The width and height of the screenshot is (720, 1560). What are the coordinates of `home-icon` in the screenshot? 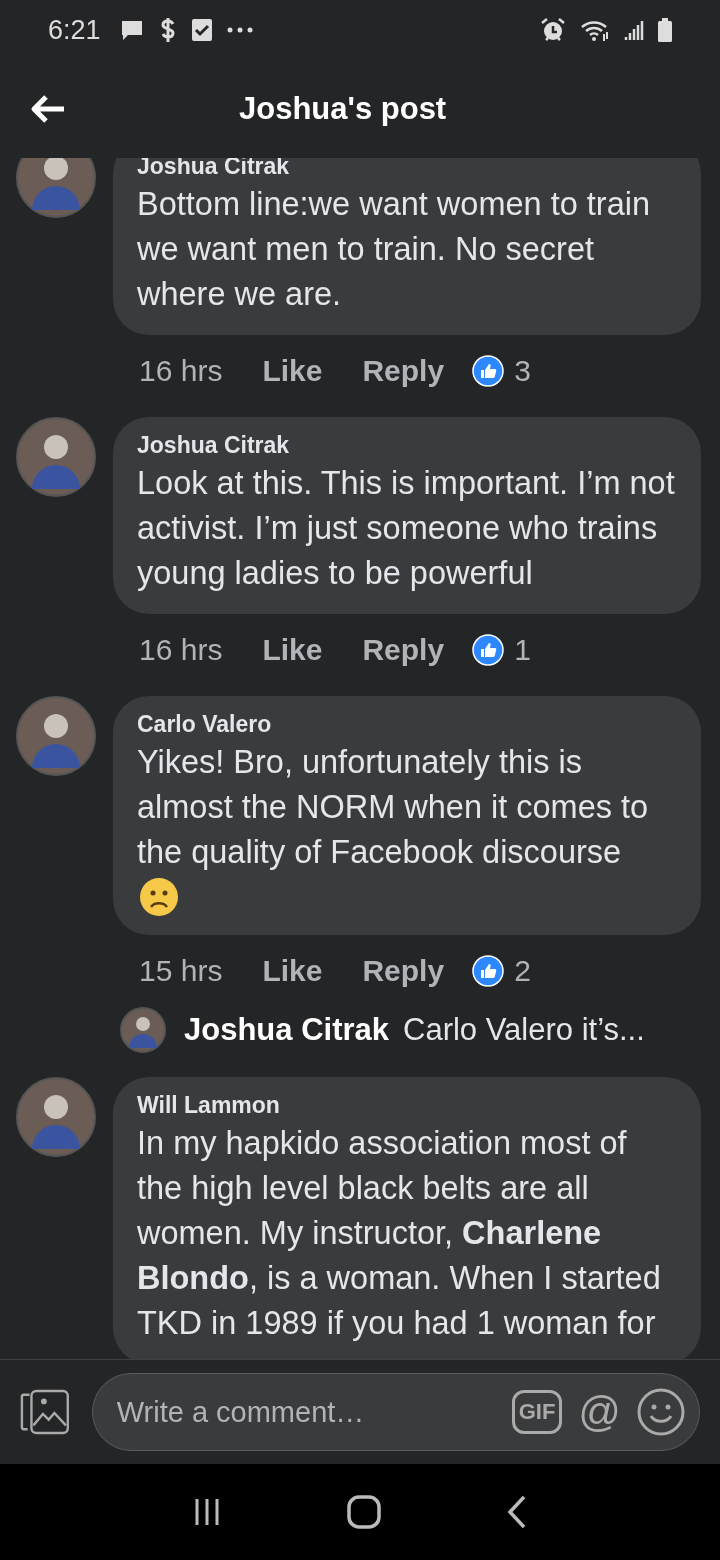 It's located at (364, 1512).